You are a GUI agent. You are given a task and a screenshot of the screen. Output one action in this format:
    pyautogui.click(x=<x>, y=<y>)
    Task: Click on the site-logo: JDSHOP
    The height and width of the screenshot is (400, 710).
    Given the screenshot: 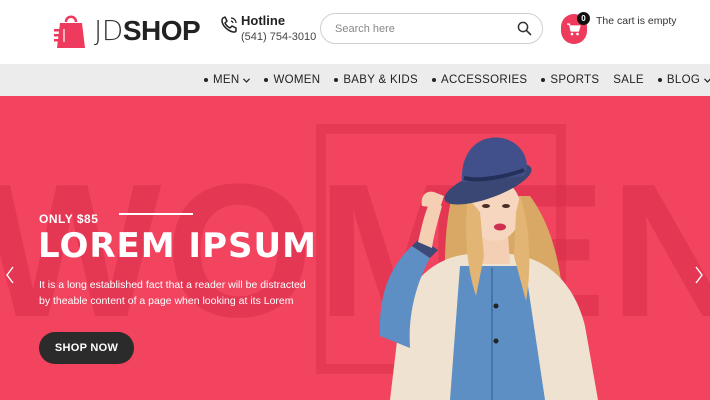 What is the action you would take?
    pyautogui.click(x=127, y=31)
    